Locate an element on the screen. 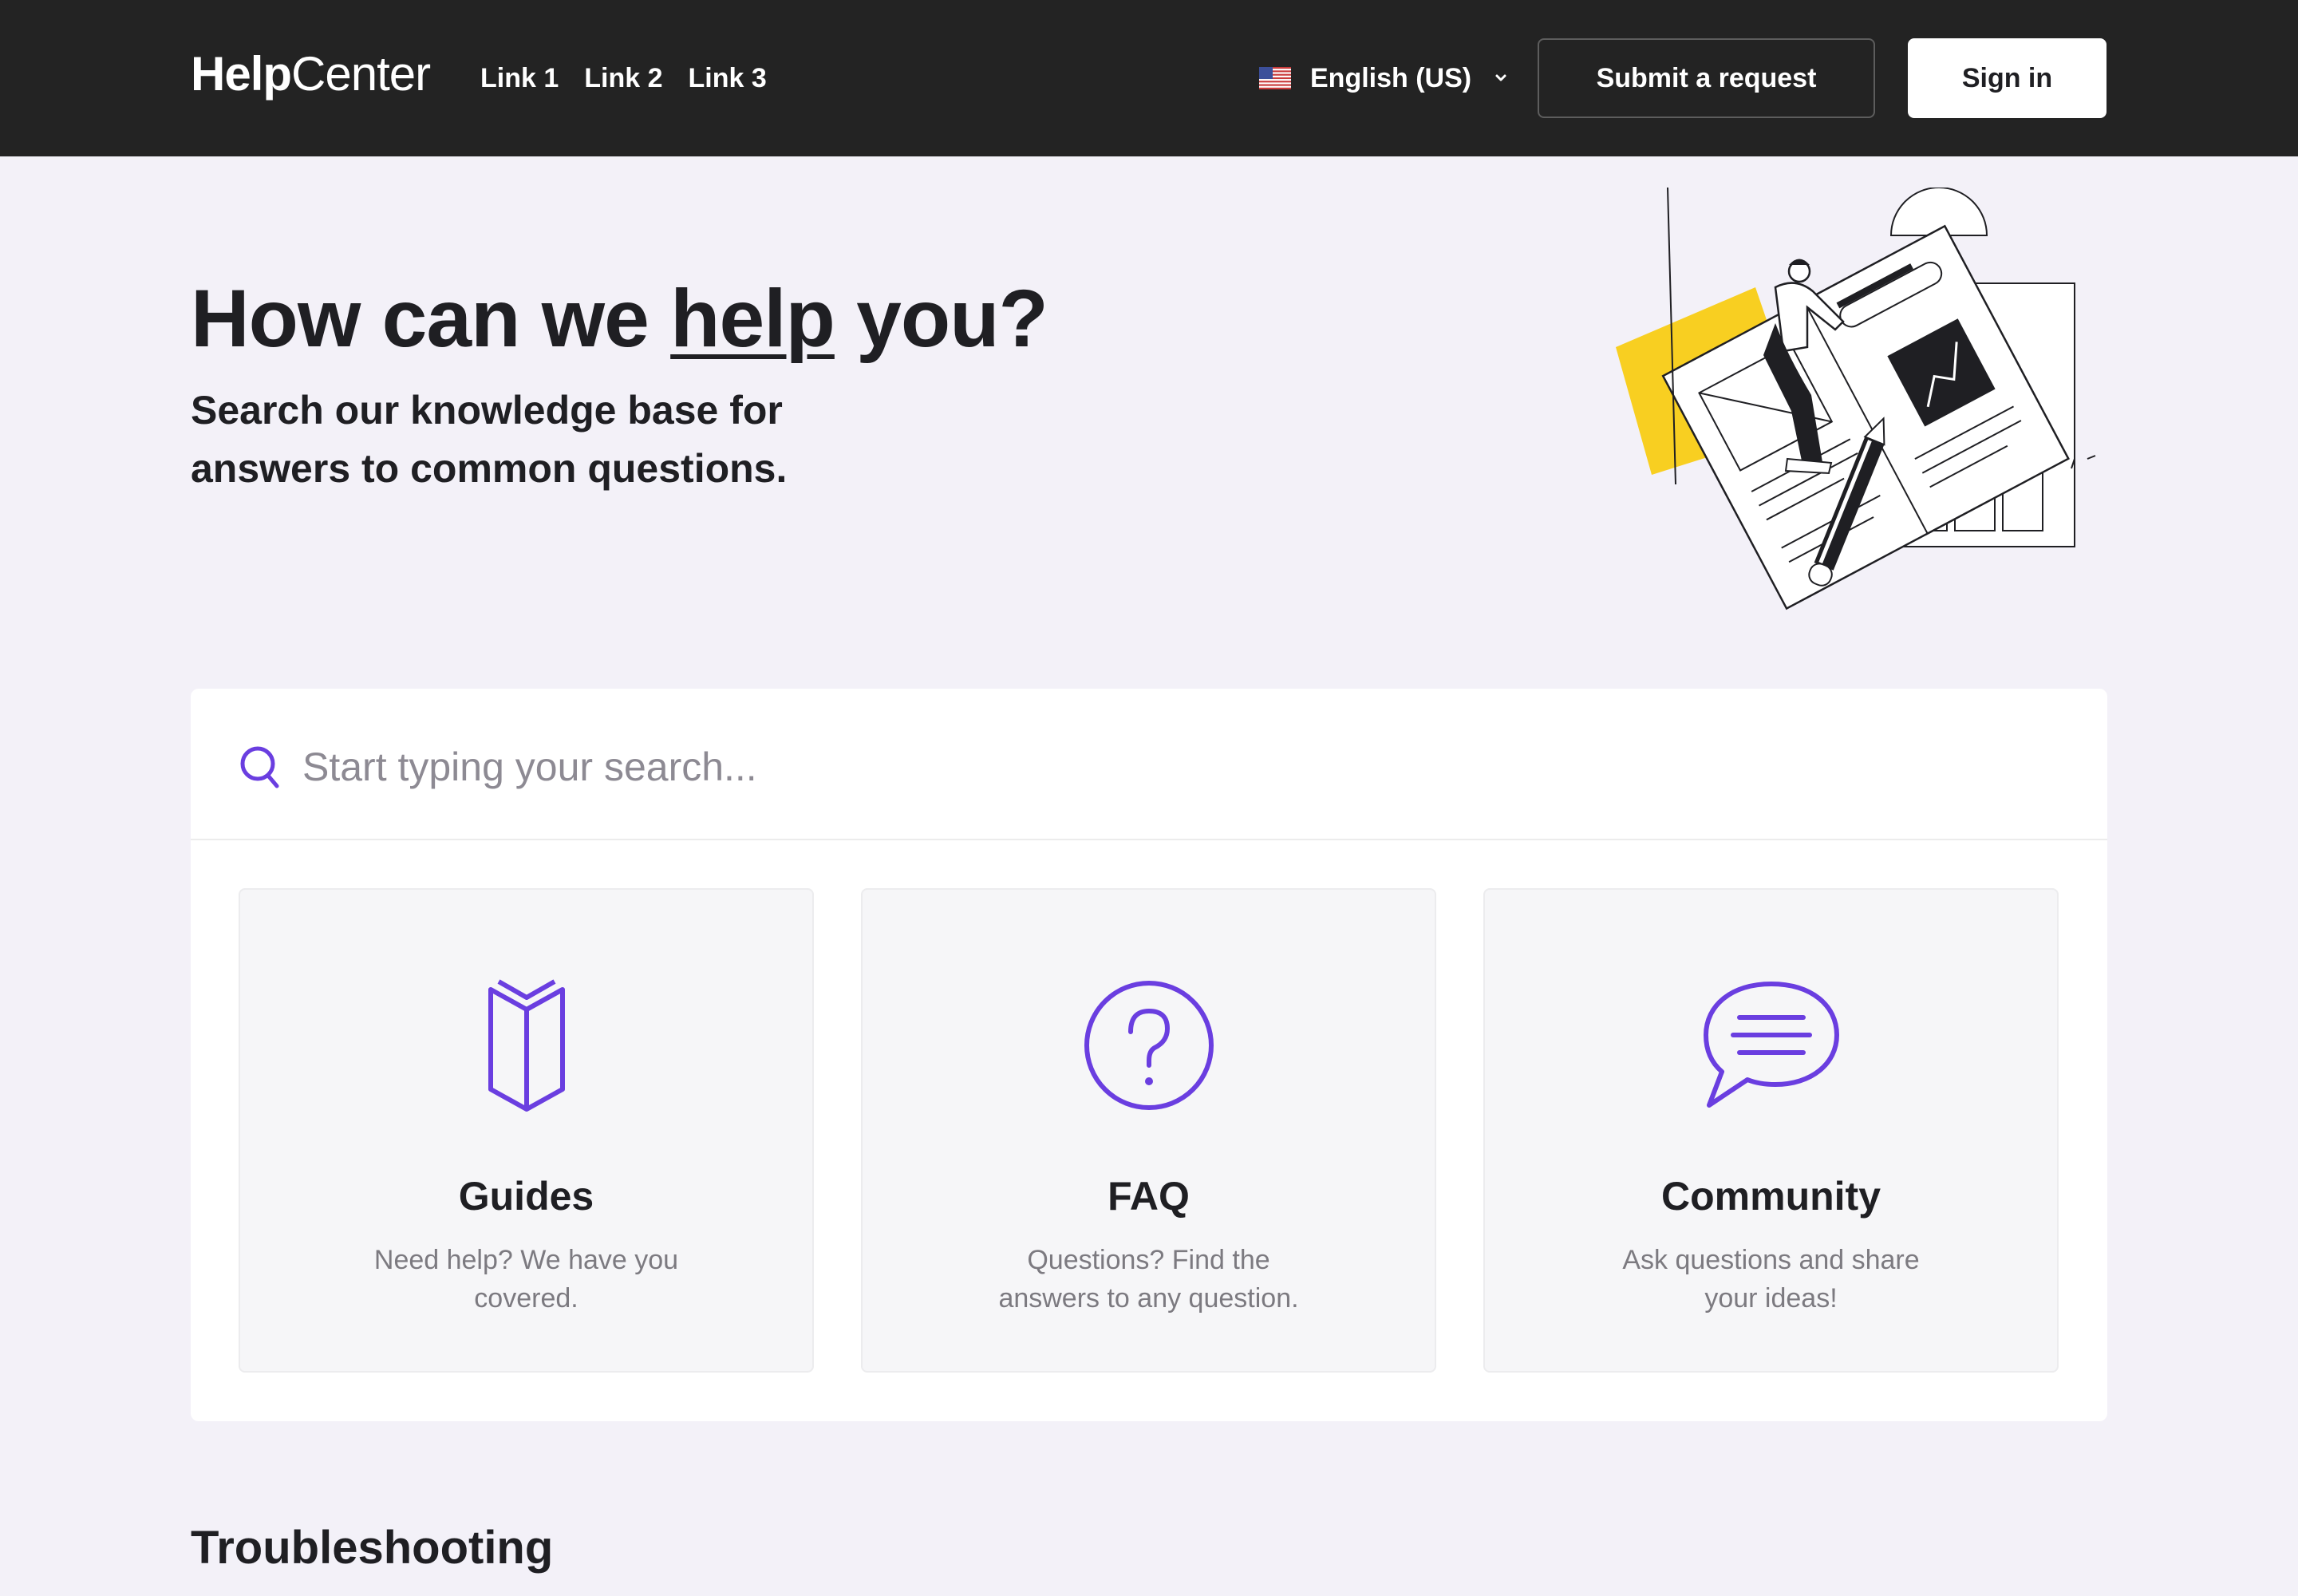 The image size is (2298, 1596). card-title: Community is located at coordinates (1771, 1196).